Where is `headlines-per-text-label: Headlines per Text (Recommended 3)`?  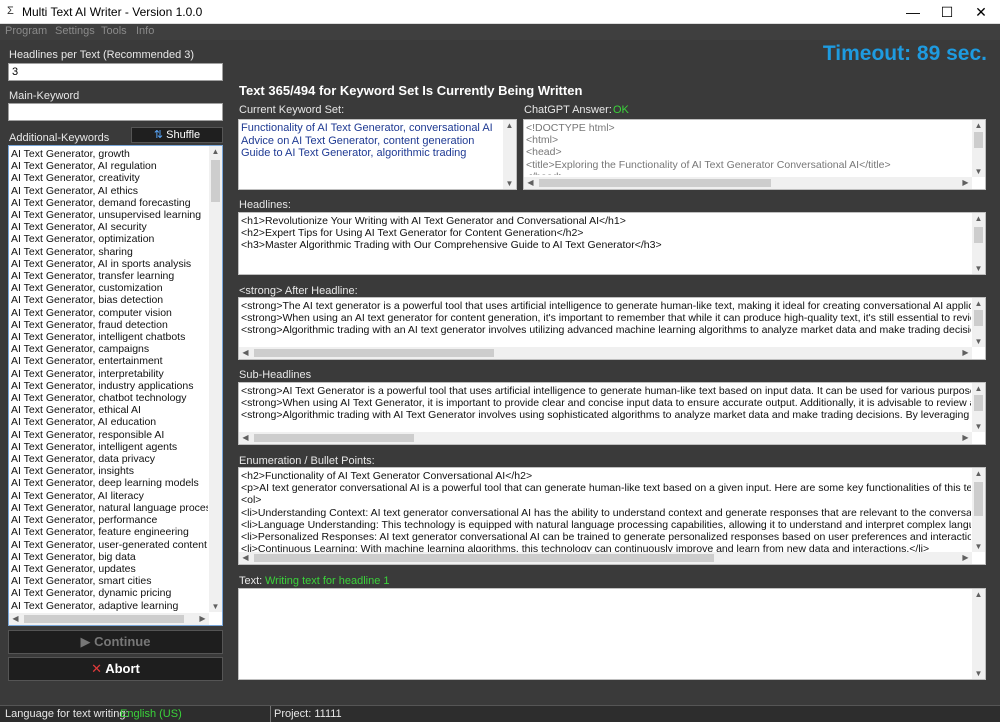
headlines-per-text-label: Headlines per Text (Recommended 3) is located at coordinates (102, 55).